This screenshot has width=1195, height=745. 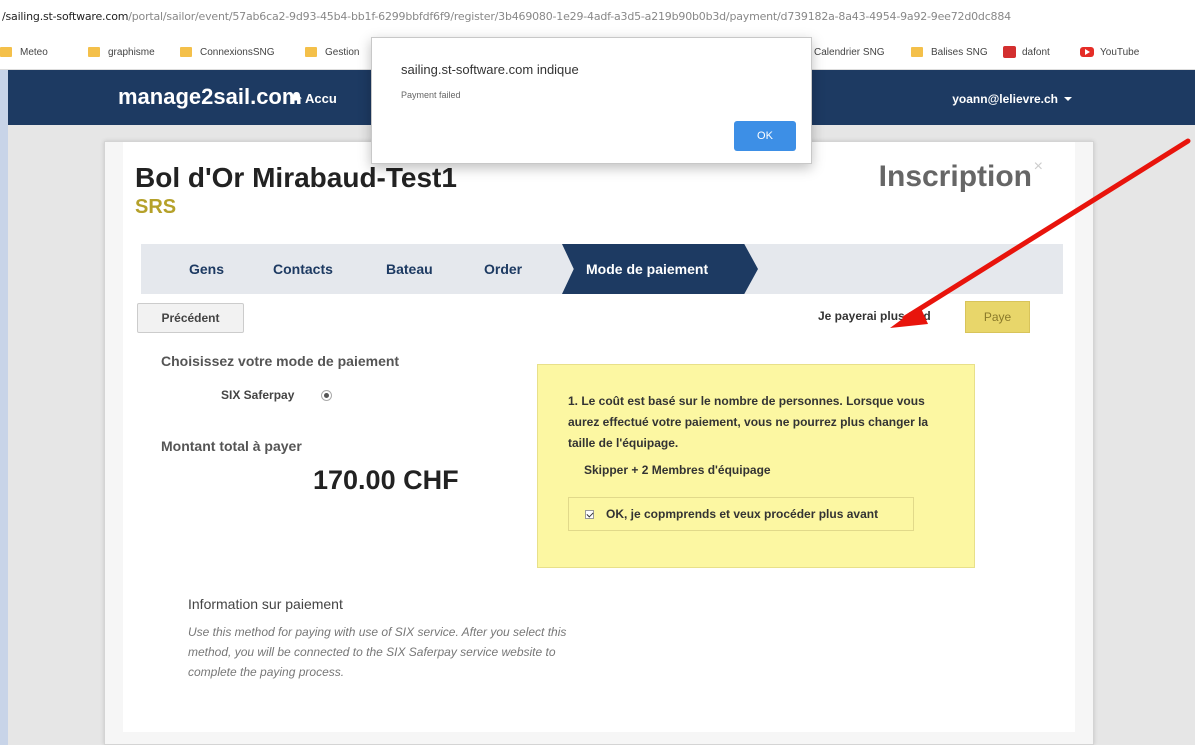 I want to click on pay-button: Paye, so click(x=997, y=317).